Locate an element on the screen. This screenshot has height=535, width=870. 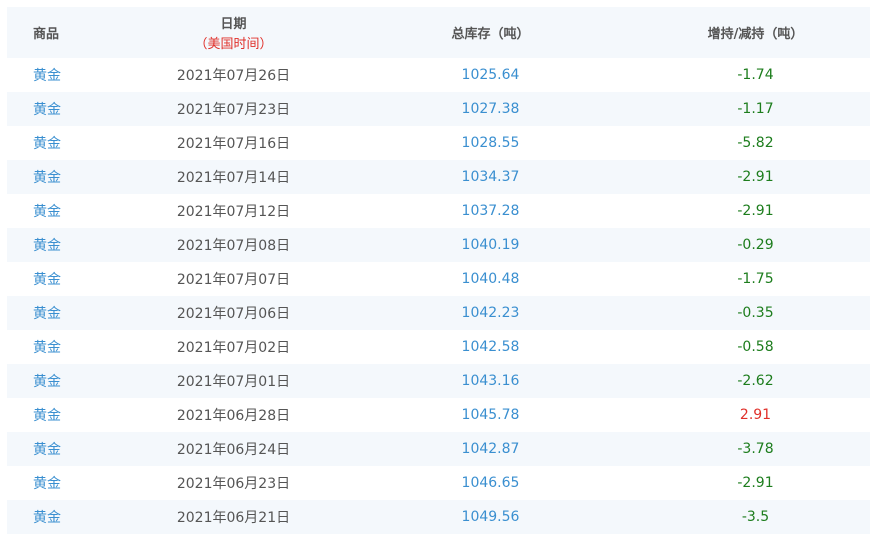
table-row: 黄金 2021年07月12日 1037.28 -2.91 is located at coordinates (438, 211).